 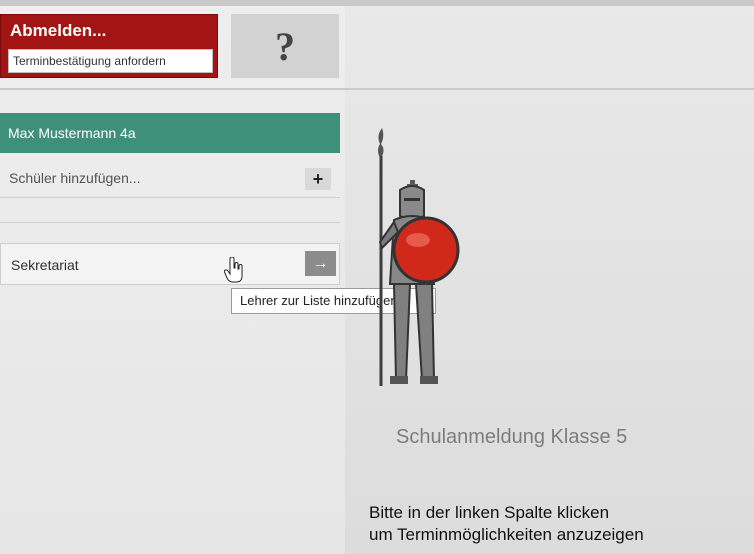 What do you see at coordinates (506, 534) in the screenshot?
I see `instruction-line-2: um Terminmöglichkeiten anzuzeigen` at bounding box center [506, 534].